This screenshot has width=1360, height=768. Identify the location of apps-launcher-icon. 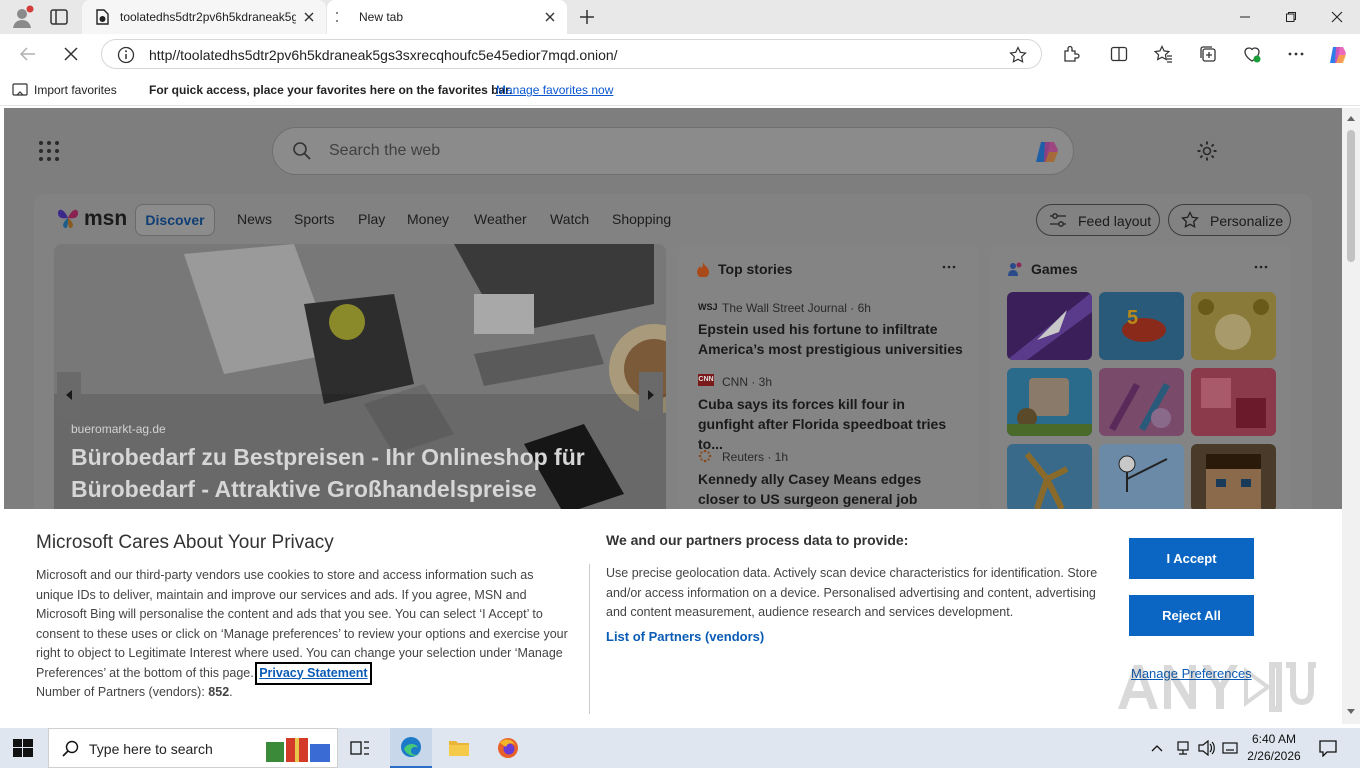
(49, 151).